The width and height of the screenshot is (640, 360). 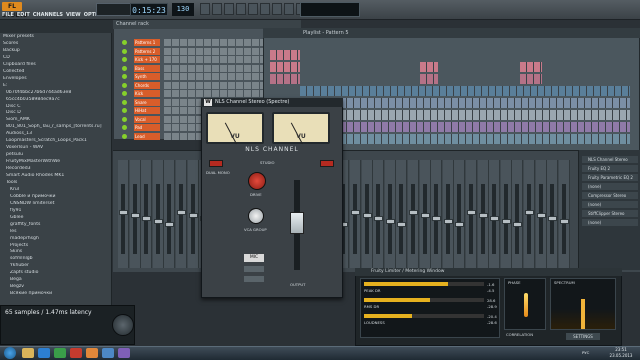 What do you see at coordinates (147, 85) in the screenshot?
I see `channel-name-button: Chords` at bounding box center [147, 85].